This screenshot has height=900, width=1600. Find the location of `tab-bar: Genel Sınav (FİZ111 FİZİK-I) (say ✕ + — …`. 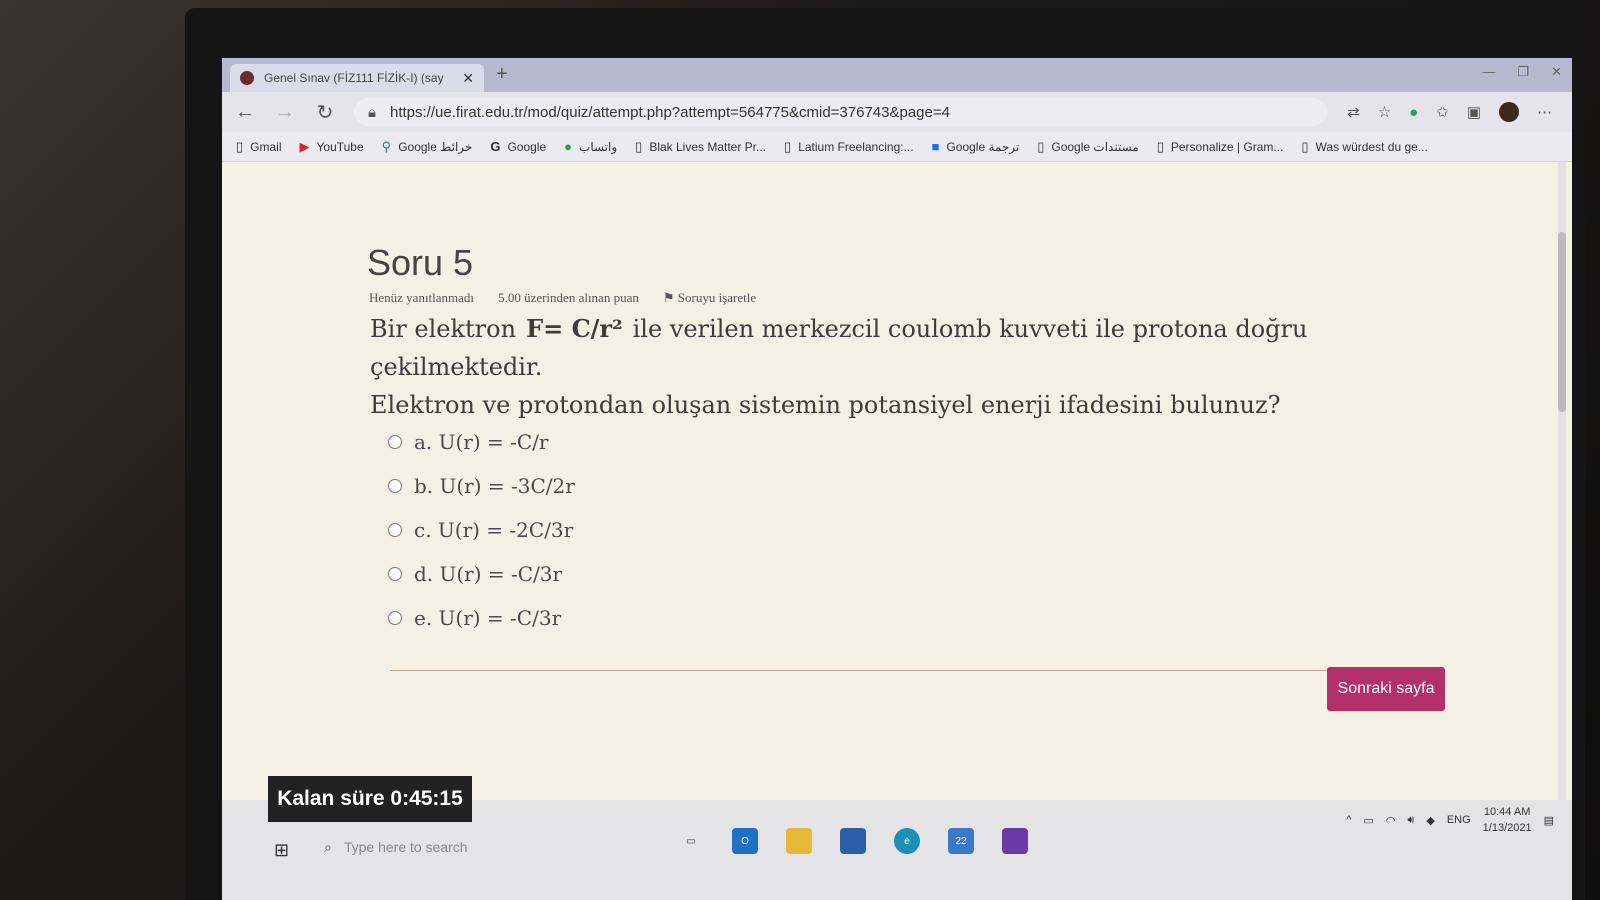

tab-bar: Genel Sınav (FİZ111 FİZİK-I) (say ✕ + — … is located at coordinates (897, 75).